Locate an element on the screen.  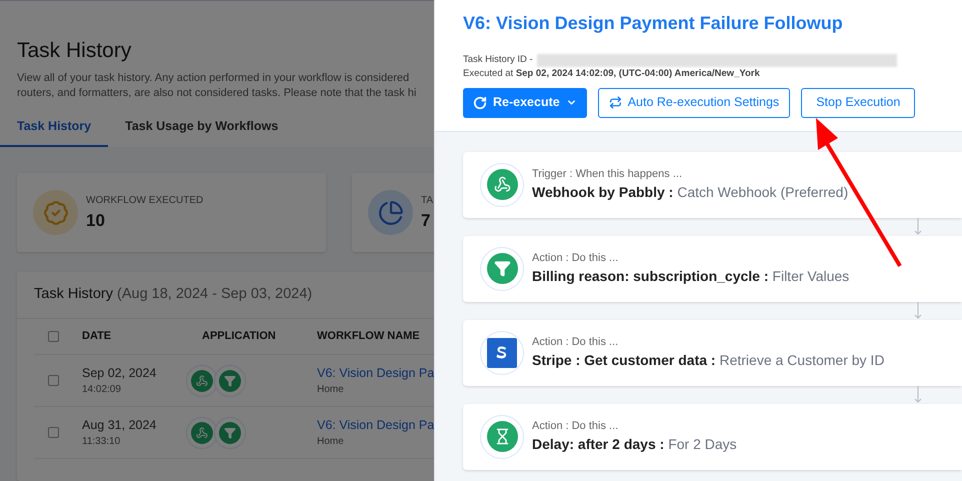
step-card: Action : Do this ... Billing reason: subscription_cycle : Filter Values is located at coordinates (712, 269).